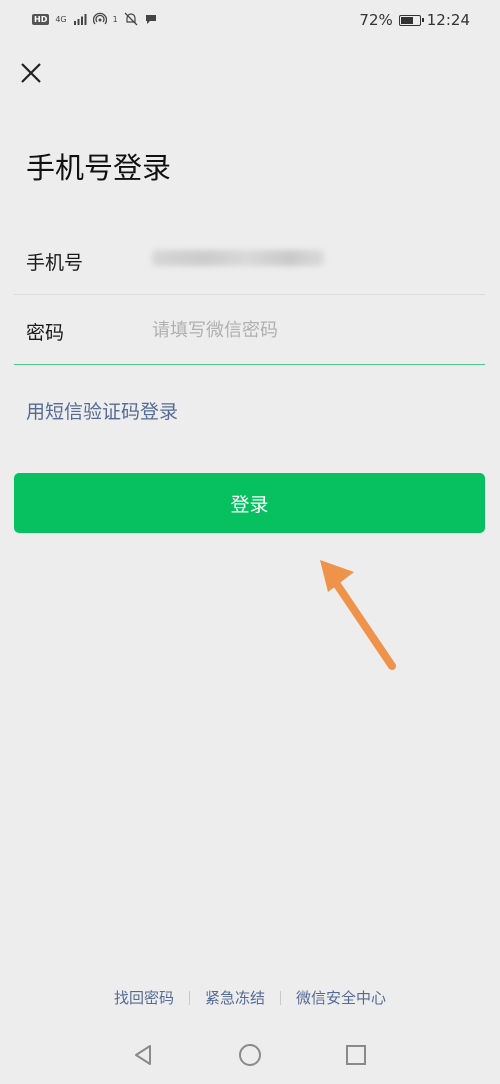  I want to click on phone-label: 手机号, so click(55, 263).